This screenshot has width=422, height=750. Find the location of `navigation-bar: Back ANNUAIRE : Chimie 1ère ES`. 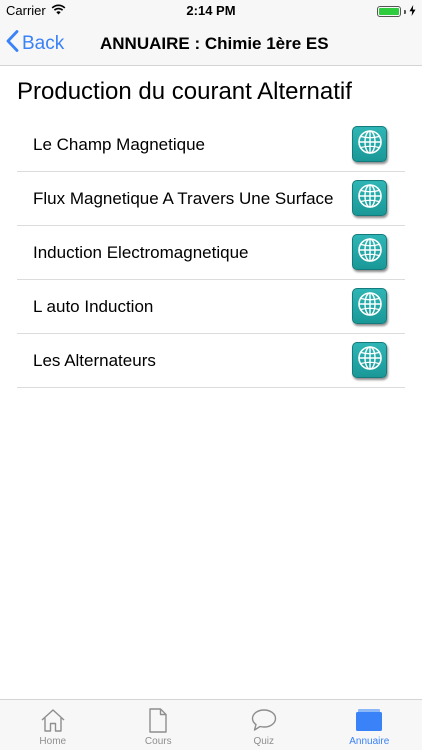

navigation-bar: Back ANNUAIRE : Chimie 1ère ES is located at coordinates (211, 44).